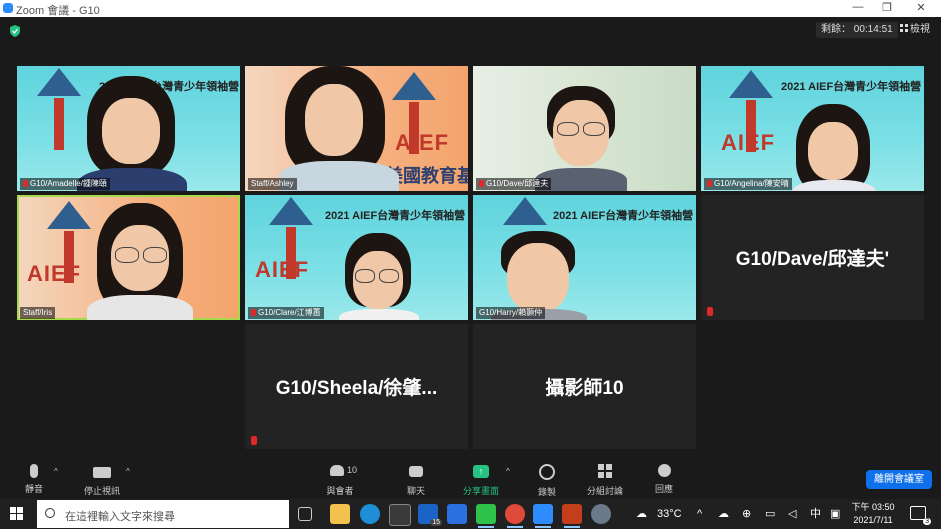 Image resolution: width=941 pixels, height=529 pixels. Describe the element at coordinates (517, 183) in the screenshot. I see `participant-name: G10/Dave/邱達夫` at that location.